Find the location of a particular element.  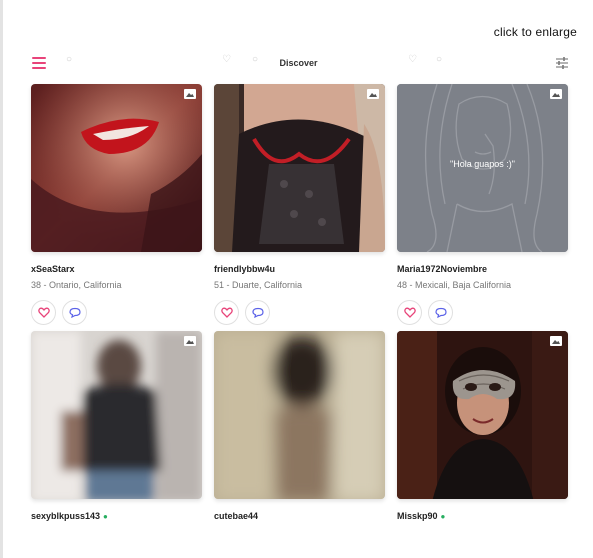

username: sexyblkpuss143 is located at coordinates (65, 516).